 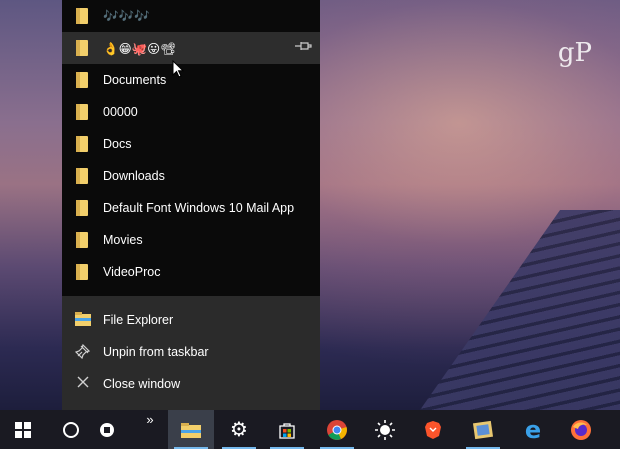 I want to click on file-explorer-label: File Explorer, so click(x=138, y=320).